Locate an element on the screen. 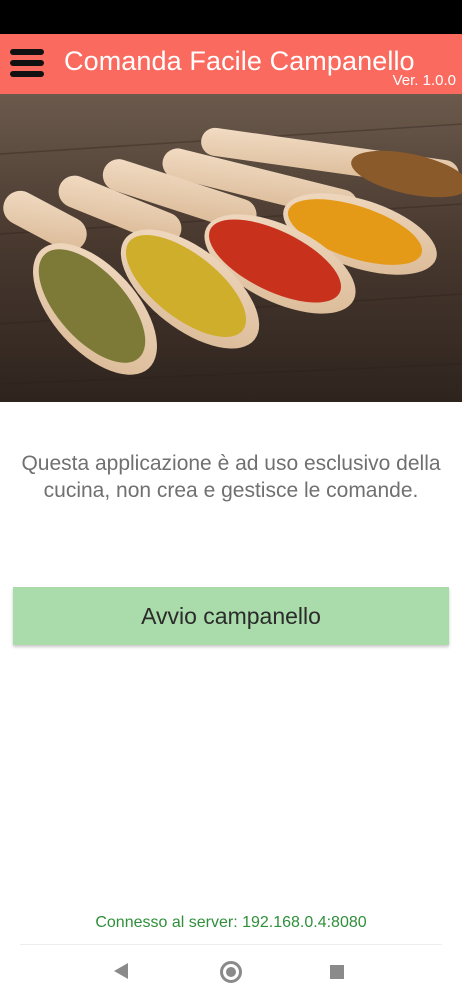  recents-icon is located at coordinates (337, 972).